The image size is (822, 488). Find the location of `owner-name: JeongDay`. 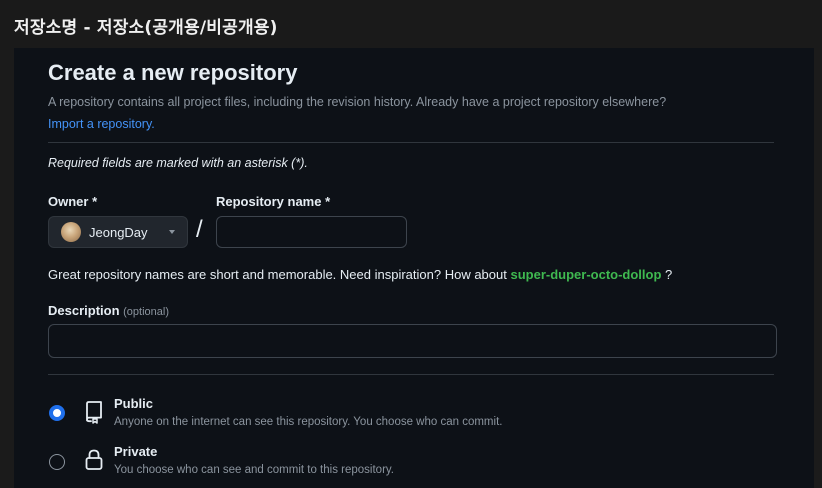

owner-name: JeongDay is located at coordinates (118, 232).